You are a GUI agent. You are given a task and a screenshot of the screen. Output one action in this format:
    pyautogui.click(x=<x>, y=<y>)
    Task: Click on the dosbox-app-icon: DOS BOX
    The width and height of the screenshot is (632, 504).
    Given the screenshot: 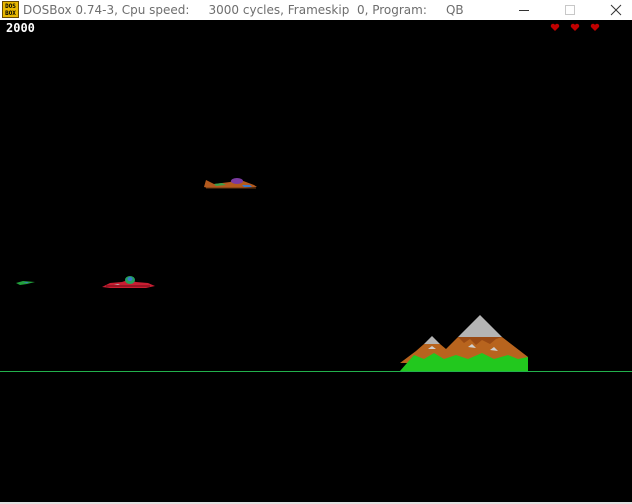 What is the action you would take?
    pyautogui.click(x=10, y=9)
    